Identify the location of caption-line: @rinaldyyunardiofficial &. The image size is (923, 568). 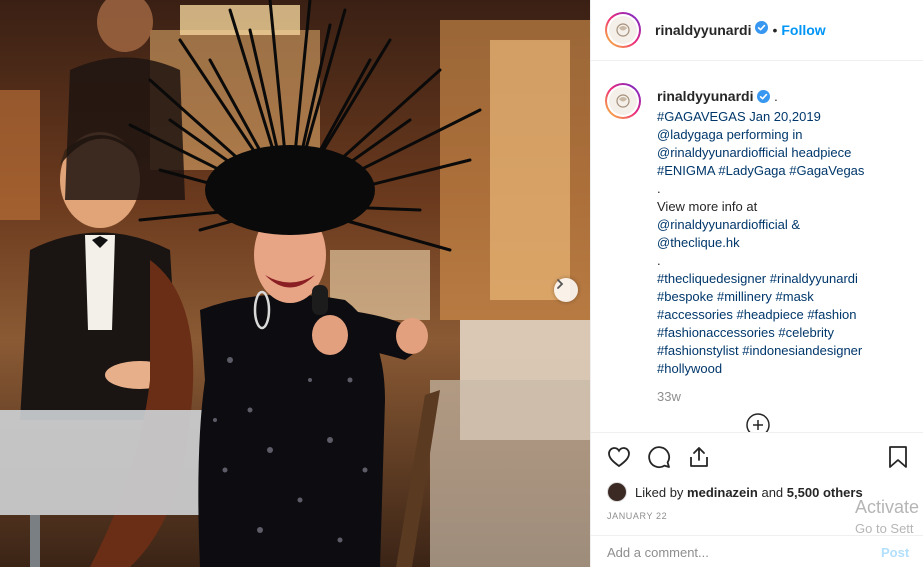
(728, 224).